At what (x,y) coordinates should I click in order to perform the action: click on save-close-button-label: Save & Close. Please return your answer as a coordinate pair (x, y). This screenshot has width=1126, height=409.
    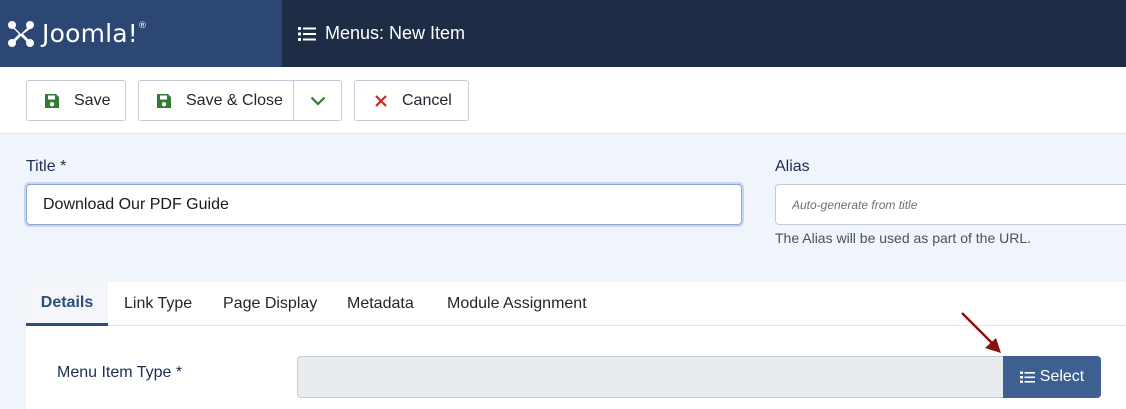
    Looking at the image, I should click on (234, 100).